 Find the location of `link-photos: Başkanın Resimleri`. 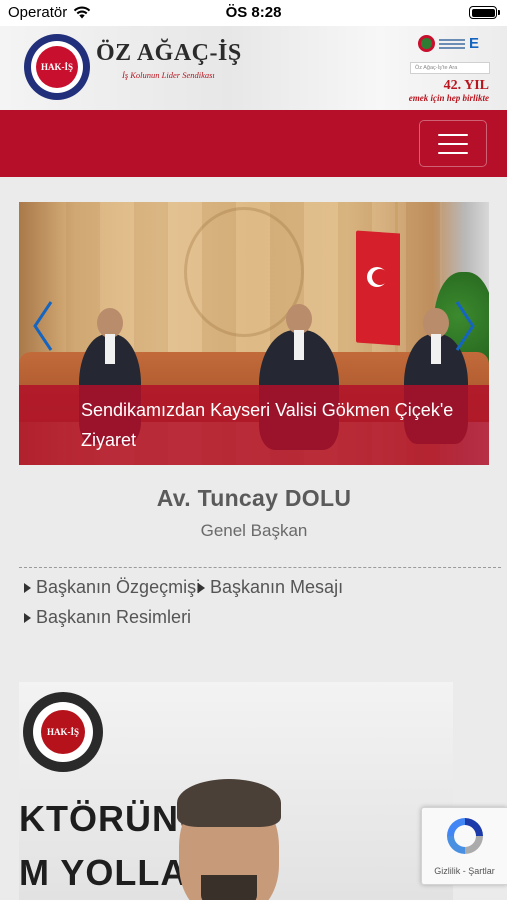

link-photos: Başkanın Resimleri is located at coordinates (107, 617).